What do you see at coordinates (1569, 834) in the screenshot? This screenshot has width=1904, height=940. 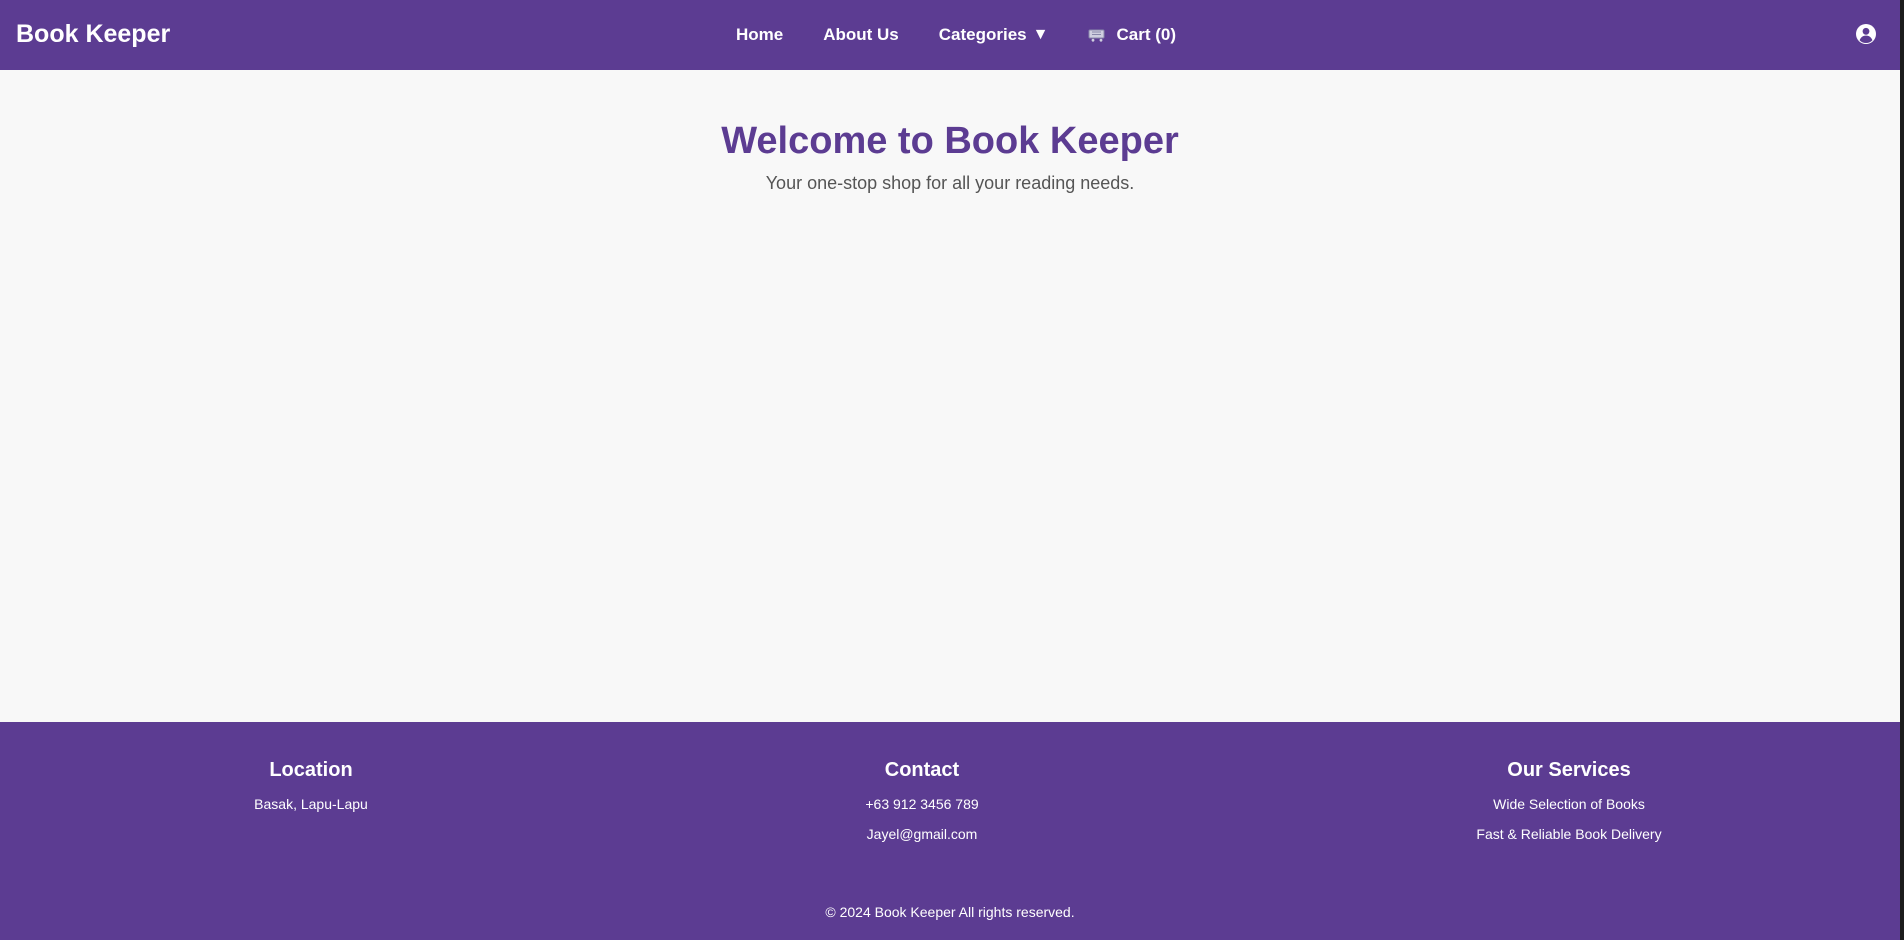 I see `footer-service-item: Fast & Reliable Book Delivery` at bounding box center [1569, 834].